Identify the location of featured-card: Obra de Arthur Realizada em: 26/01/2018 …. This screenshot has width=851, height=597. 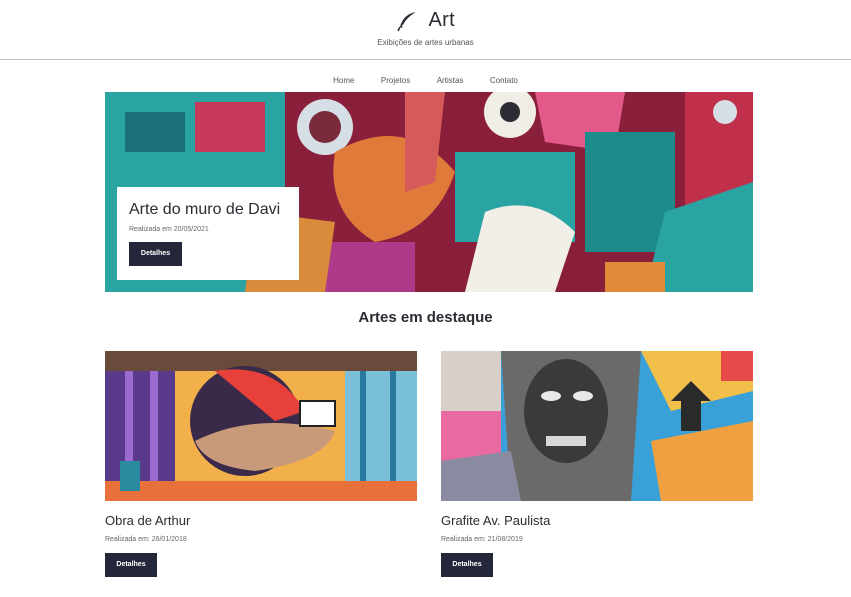
(261, 464).